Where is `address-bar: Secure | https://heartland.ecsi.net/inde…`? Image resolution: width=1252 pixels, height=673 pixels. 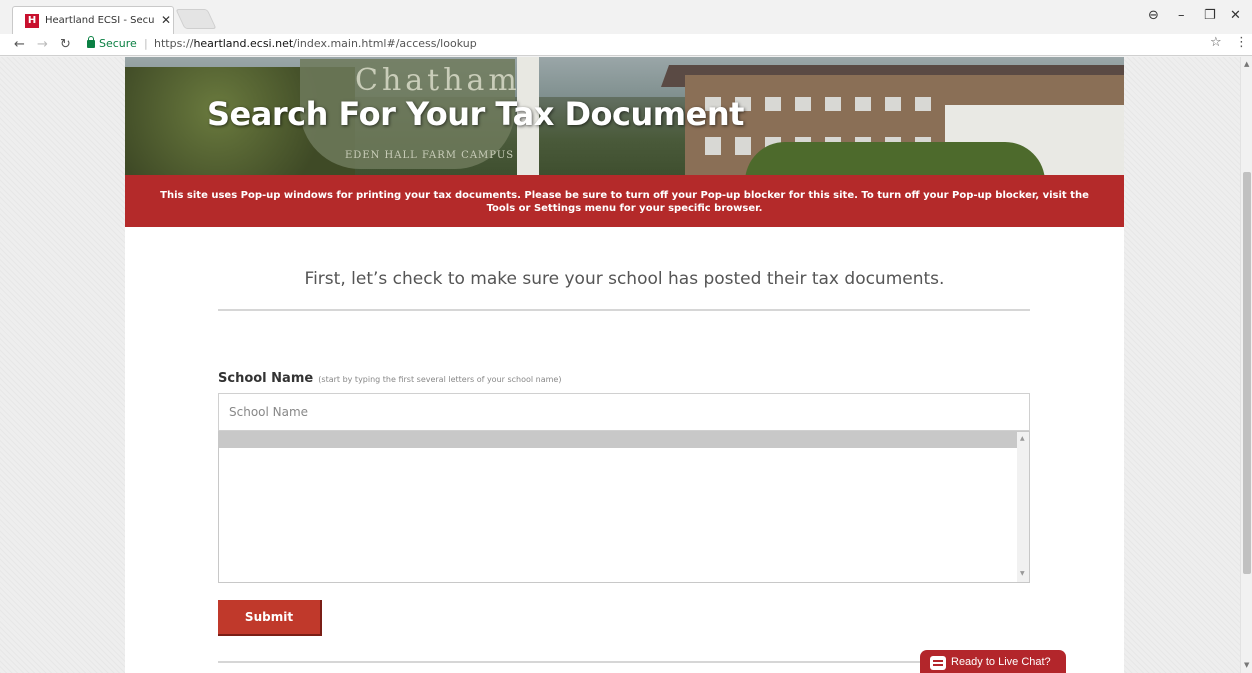 address-bar: Secure | https://heartland.ecsi.net/inde… is located at coordinates (644, 45).